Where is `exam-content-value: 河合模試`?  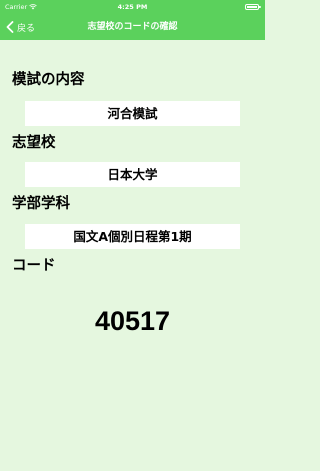
exam-content-value: 河合模試 is located at coordinates (132, 113).